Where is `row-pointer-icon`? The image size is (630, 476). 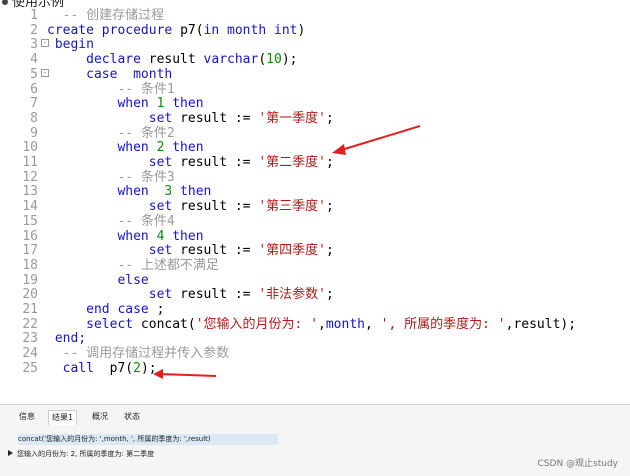
row-pointer-icon is located at coordinates (10, 453).